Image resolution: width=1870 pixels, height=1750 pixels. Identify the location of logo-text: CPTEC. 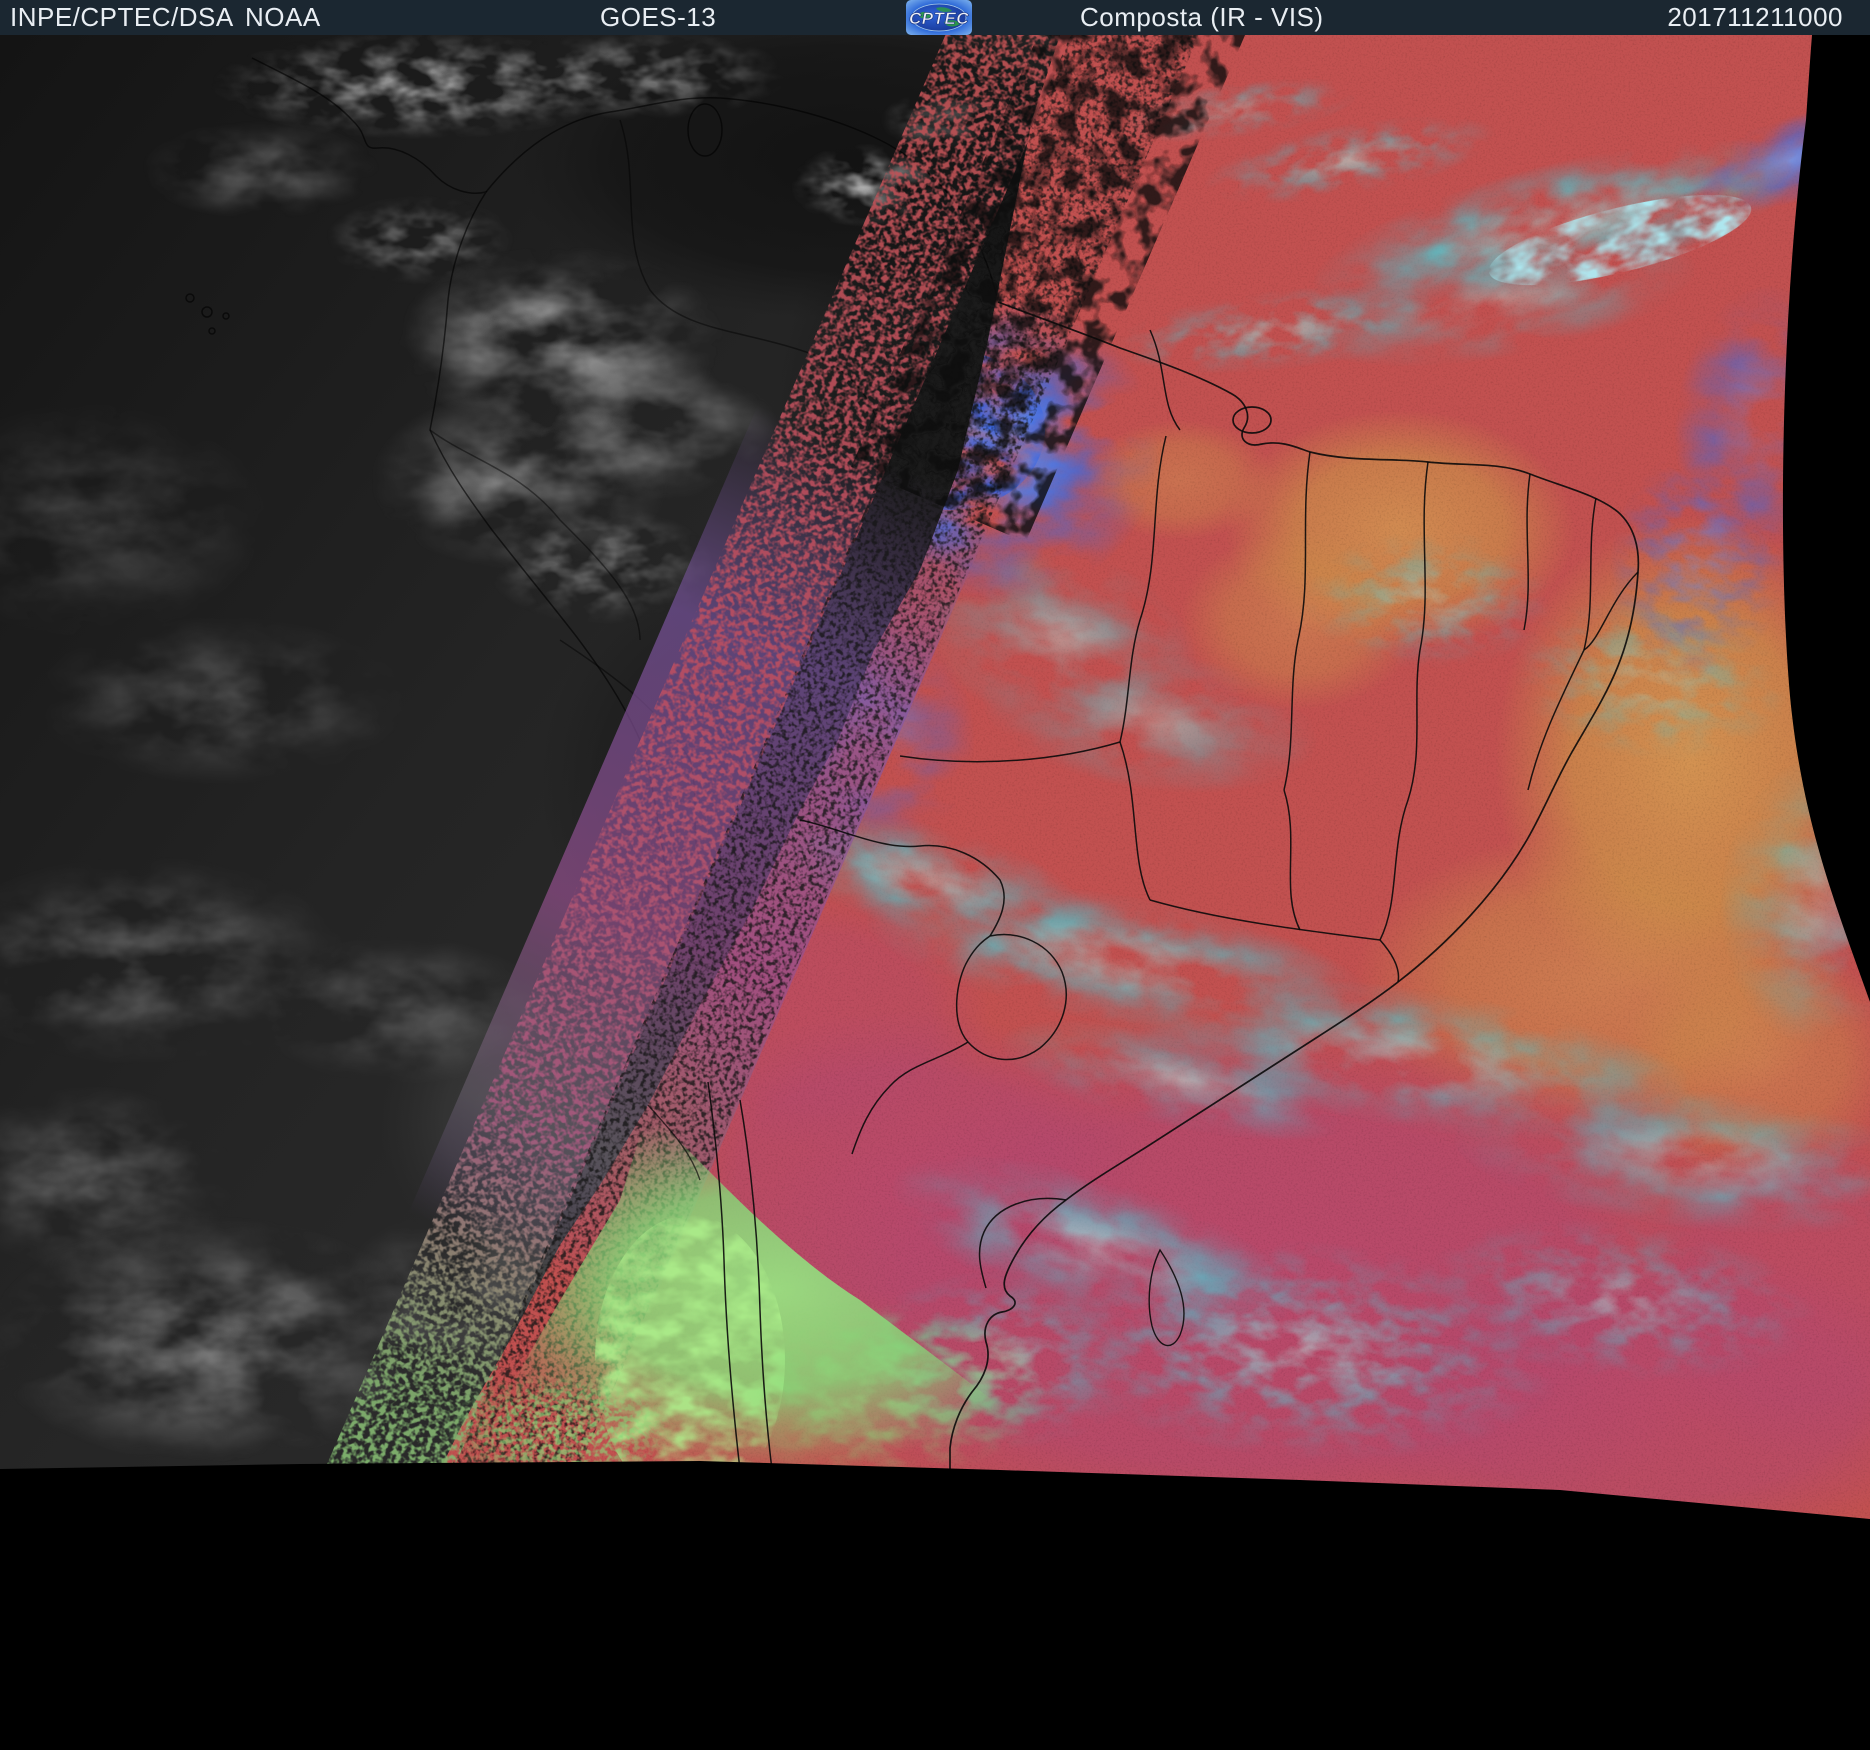
(939, 18).